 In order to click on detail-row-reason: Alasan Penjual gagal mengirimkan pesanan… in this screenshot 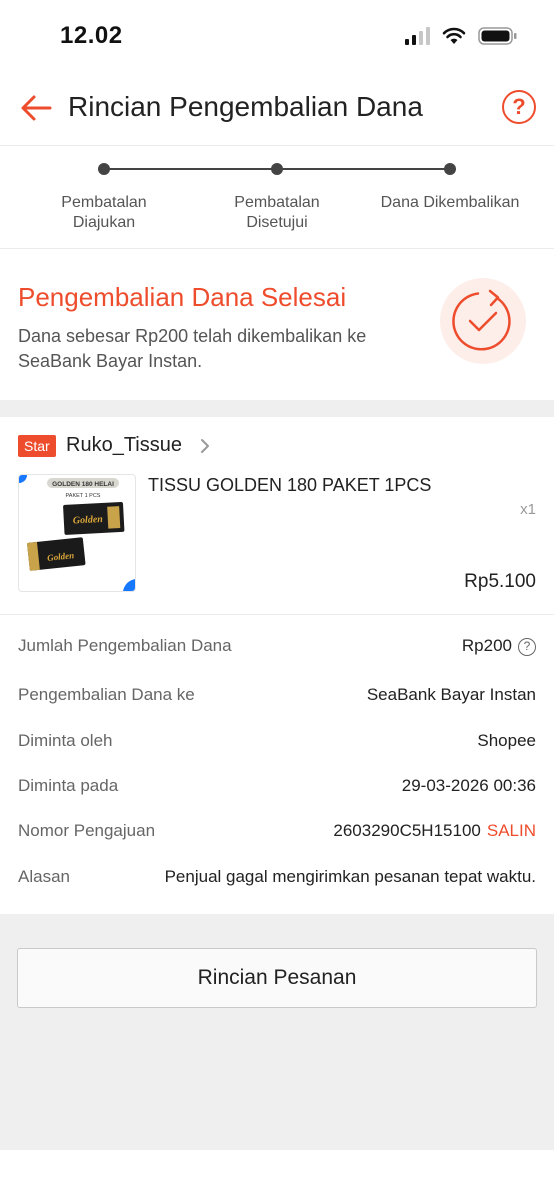, I will do `click(277, 879)`.